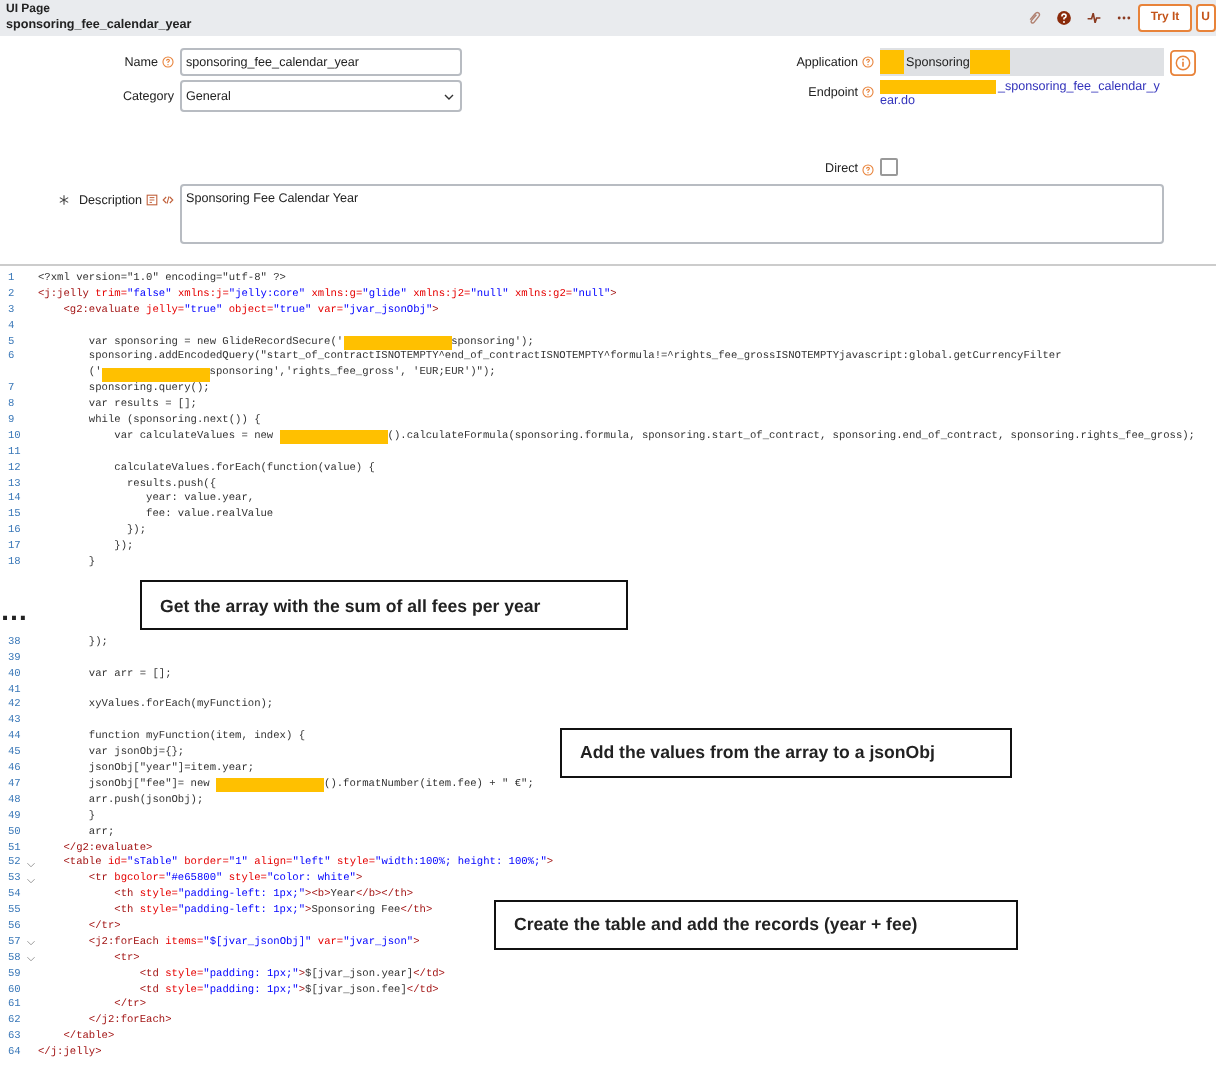  I want to click on code-icon, so click(168, 200).